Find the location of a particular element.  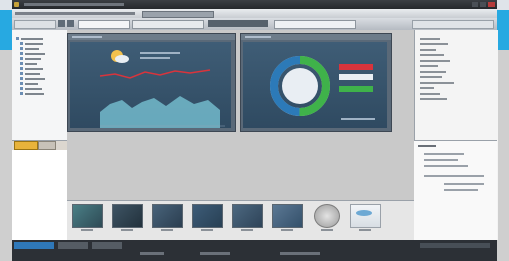

status-tab-active is located at coordinates (34, 245).